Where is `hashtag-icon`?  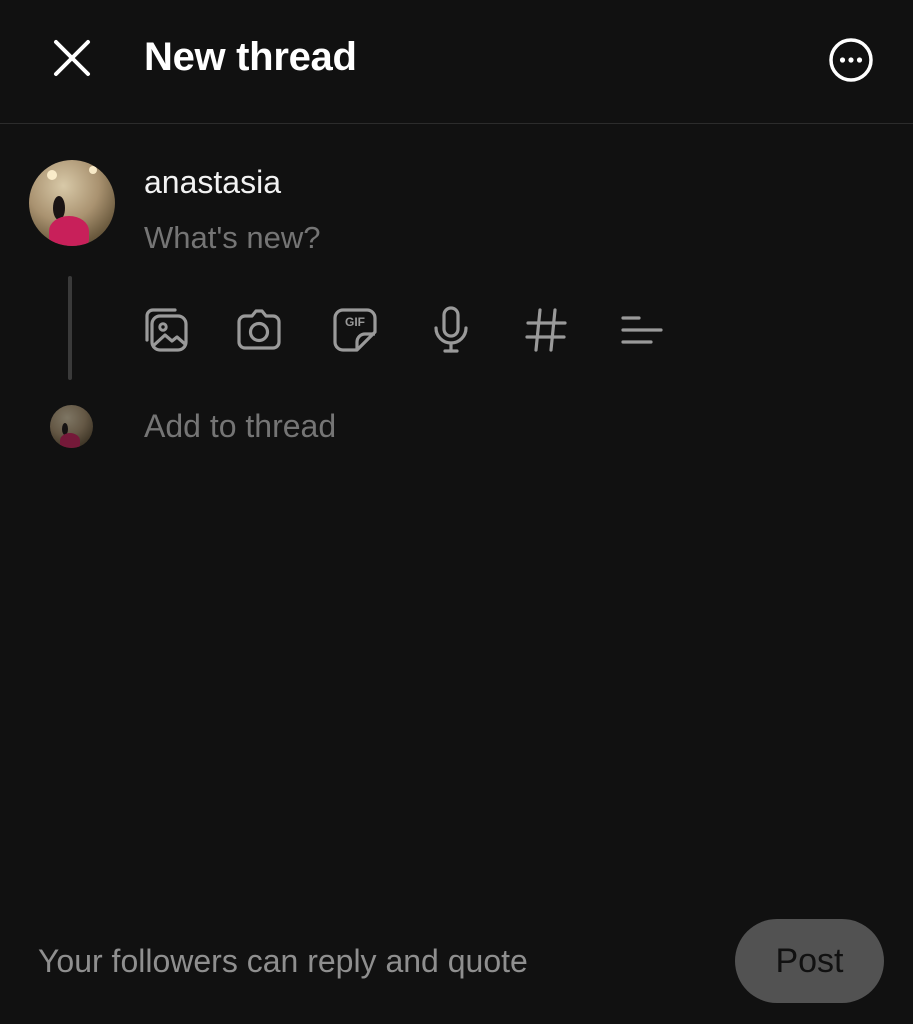 hashtag-icon is located at coordinates (546, 330).